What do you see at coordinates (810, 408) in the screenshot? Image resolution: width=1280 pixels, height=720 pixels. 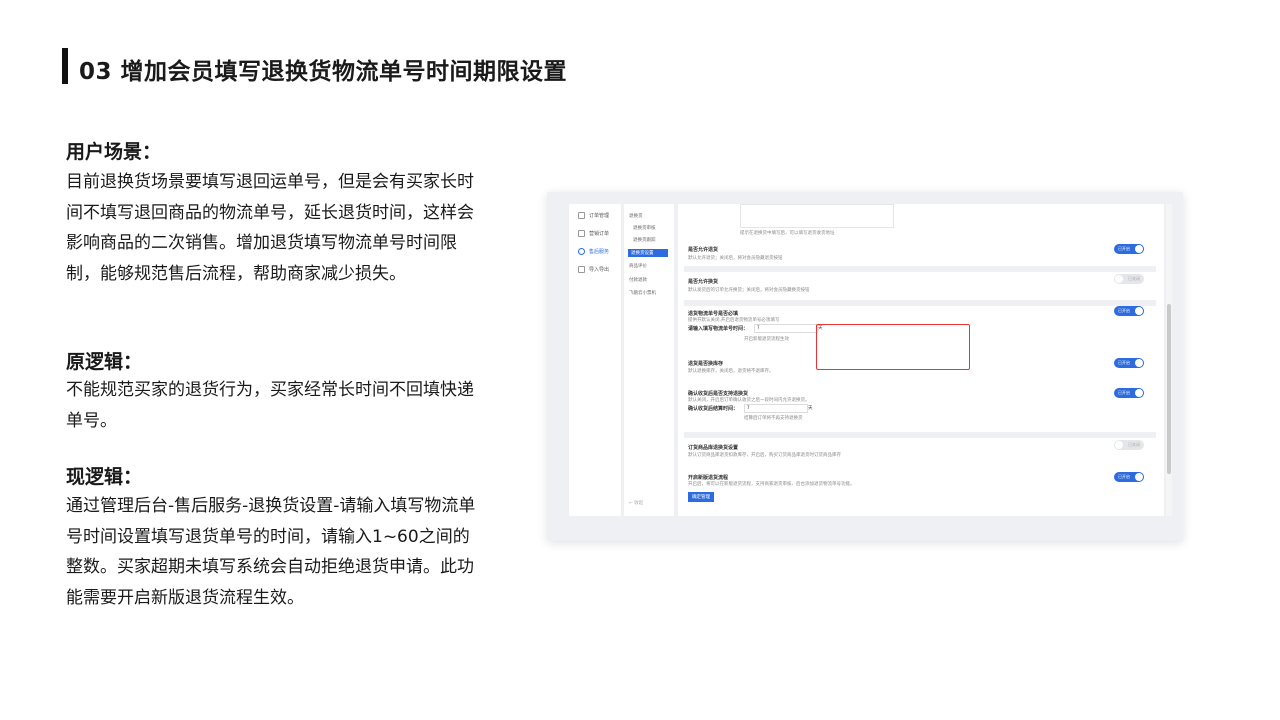 I see `unit-label: 天` at bounding box center [810, 408].